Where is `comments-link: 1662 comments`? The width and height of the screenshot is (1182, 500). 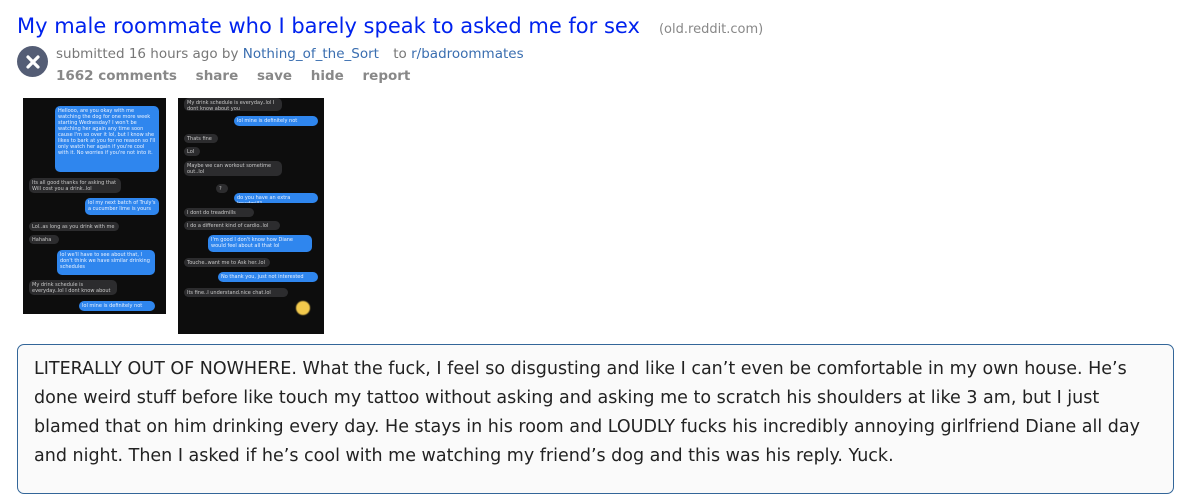 comments-link: 1662 comments is located at coordinates (116, 76).